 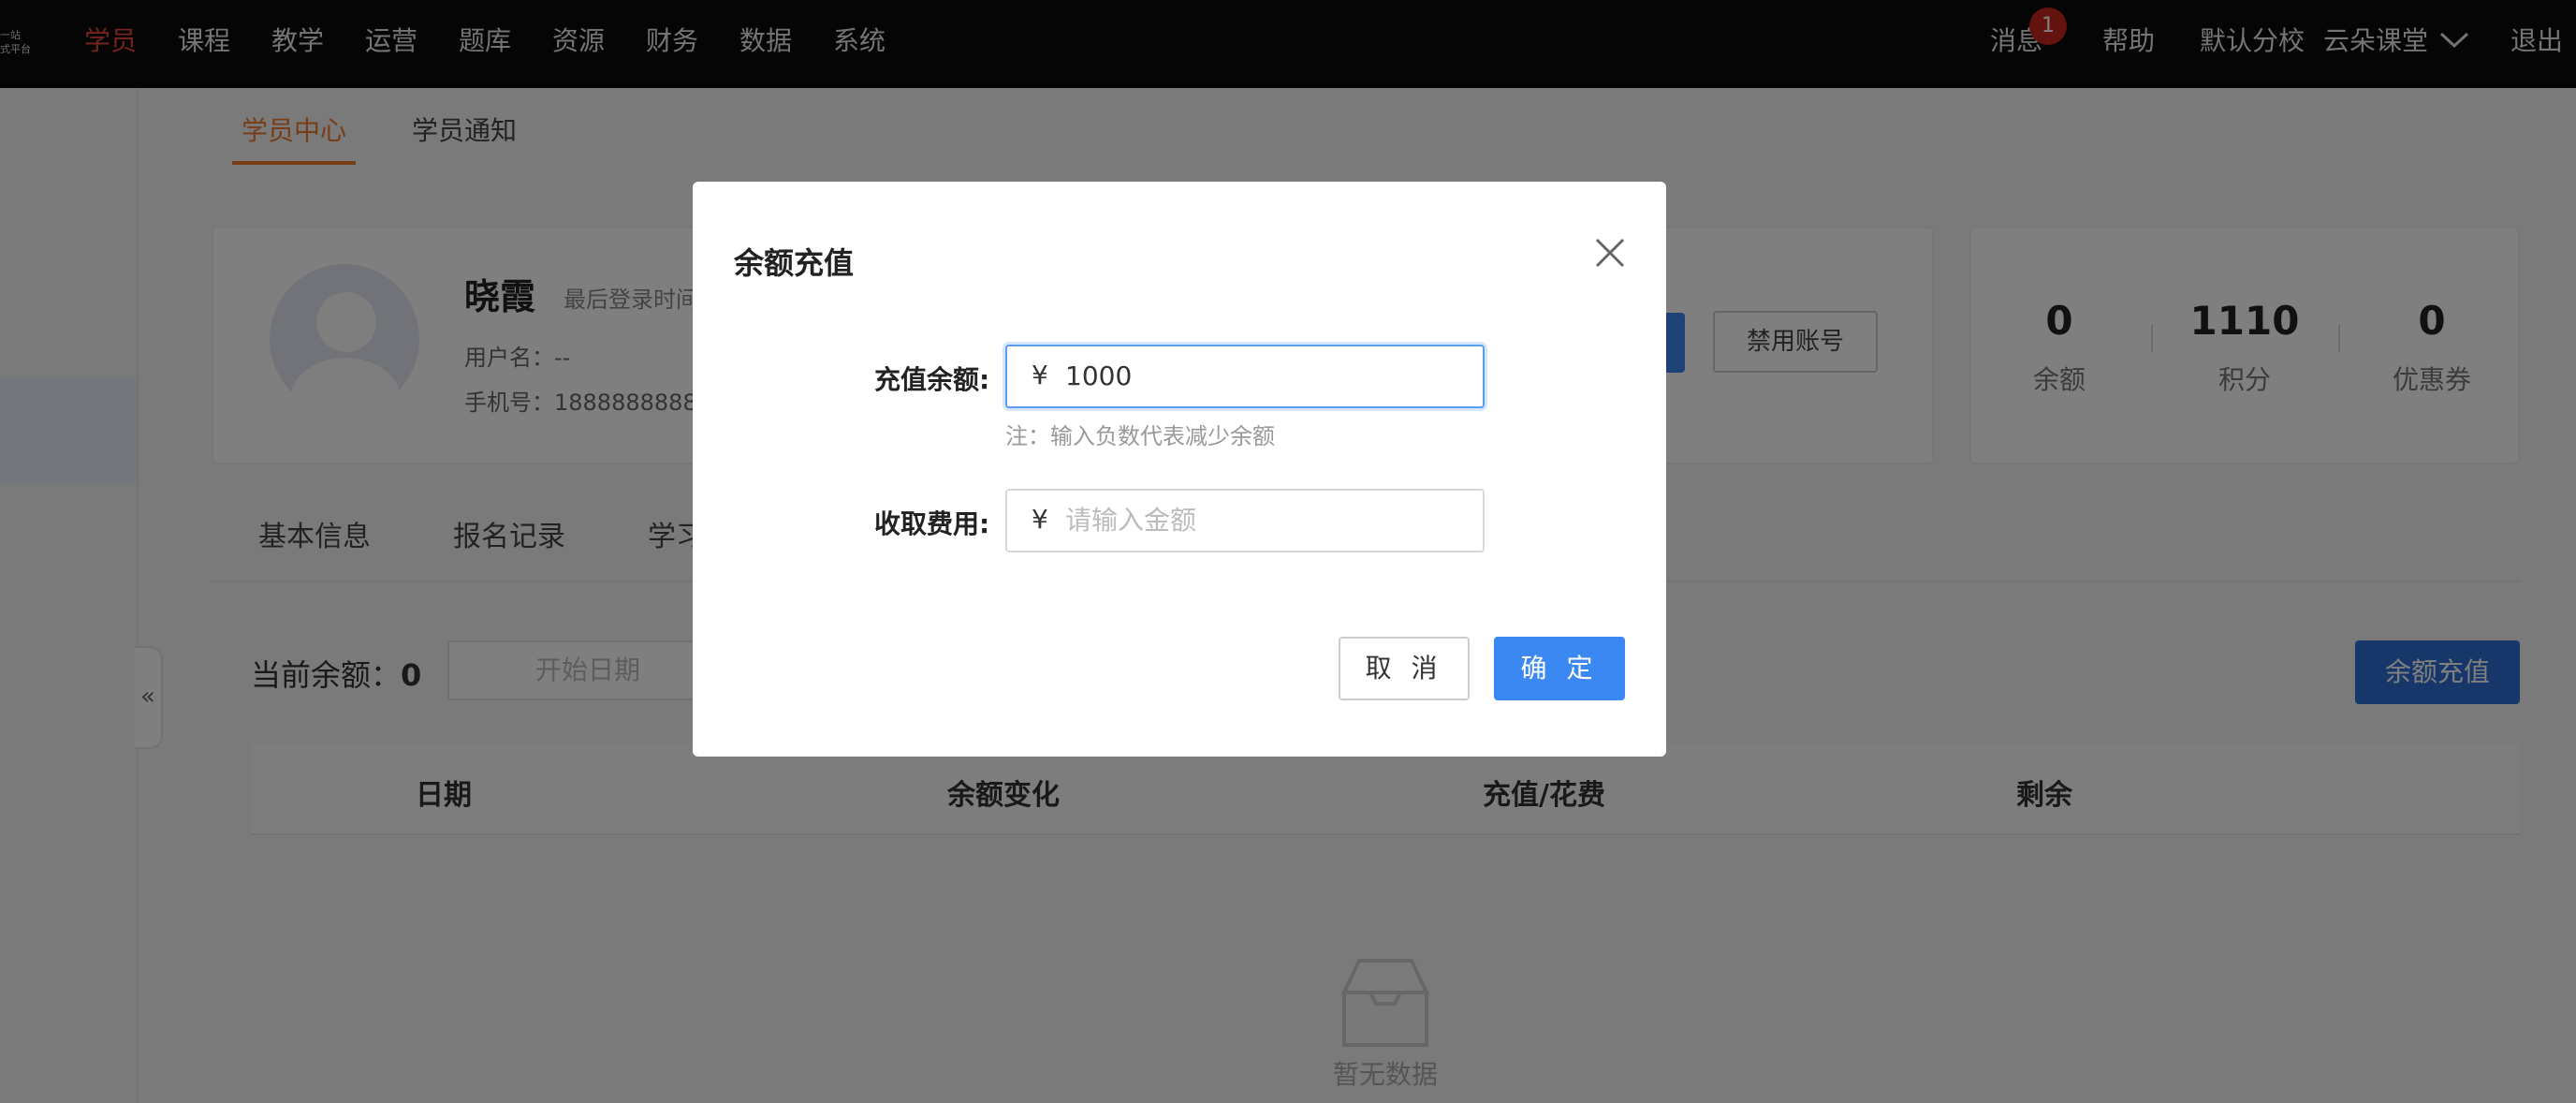 I want to click on fee-label: 收取费用:, so click(x=932, y=523).